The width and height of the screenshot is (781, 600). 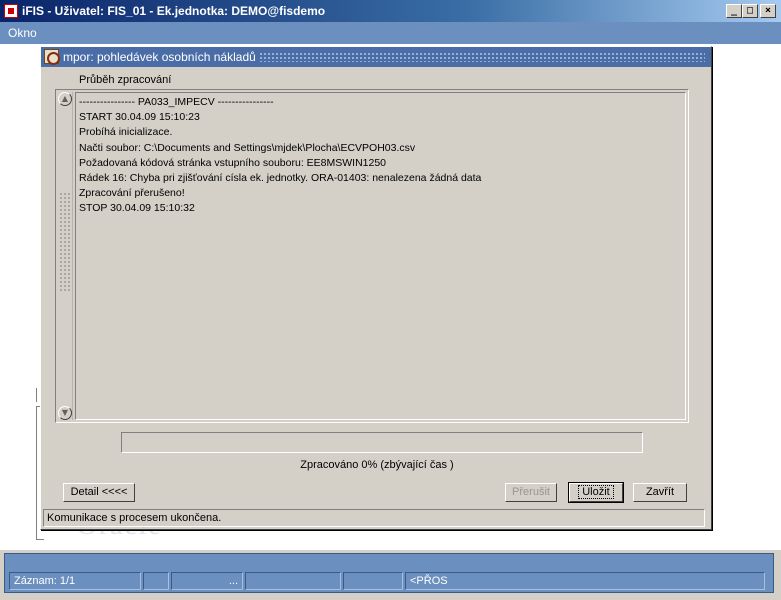 I want to click on maximize-button: □, so click(x=750, y=11).